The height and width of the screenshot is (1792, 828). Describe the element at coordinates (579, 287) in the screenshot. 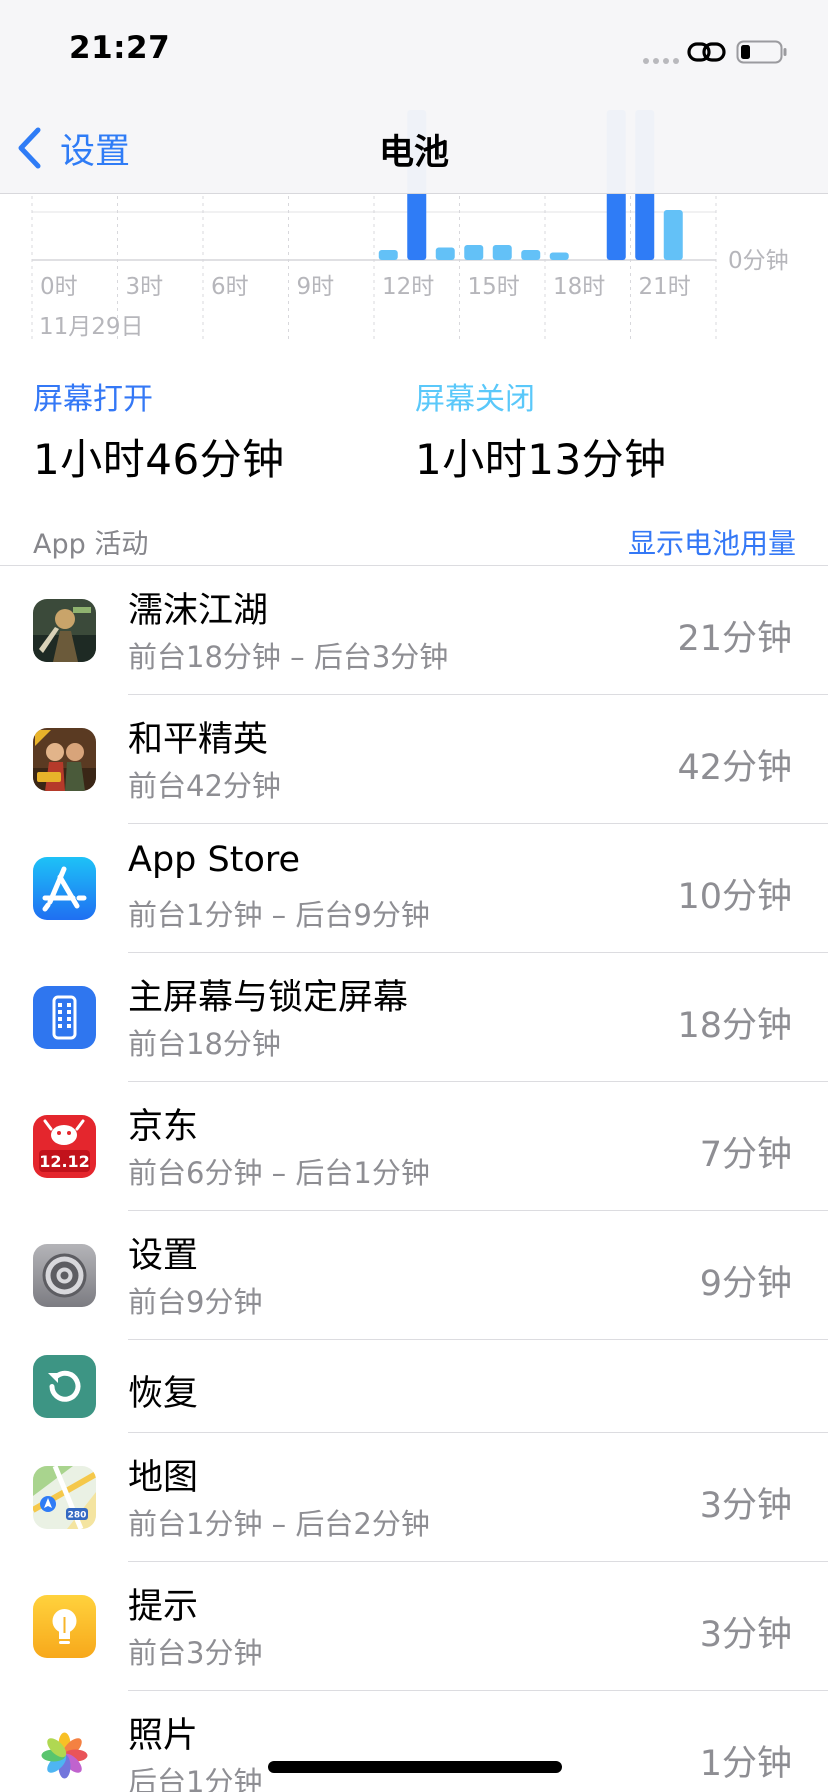

I see `chart-tick-label: 18时` at that location.